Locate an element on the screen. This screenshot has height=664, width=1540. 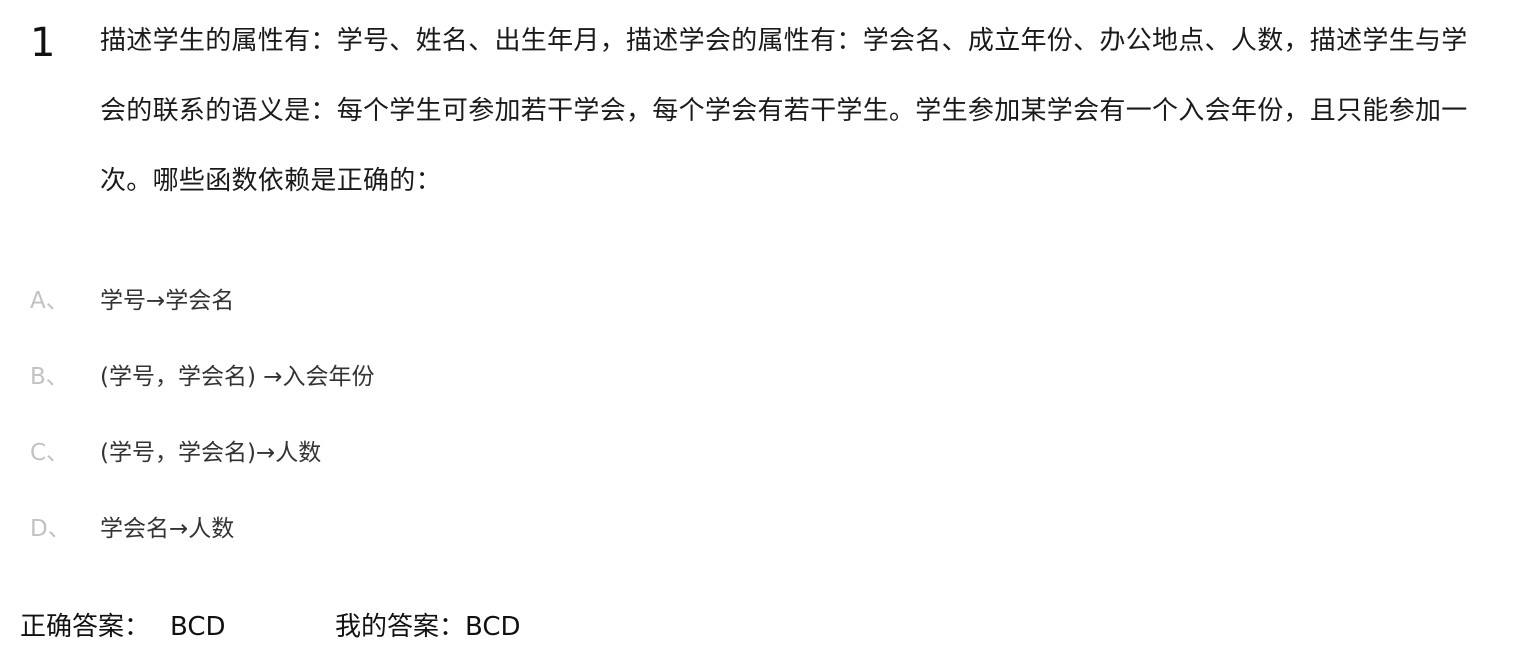
my-answer-label: 我的答案： is located at coordinates (400, 627).